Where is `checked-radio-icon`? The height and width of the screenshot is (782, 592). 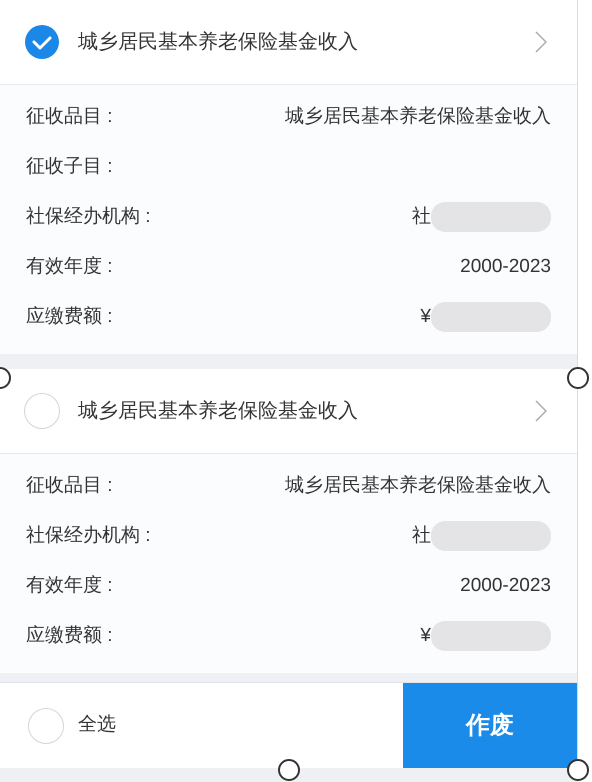
checked-radio-icon is located at coordinates (42, 42).